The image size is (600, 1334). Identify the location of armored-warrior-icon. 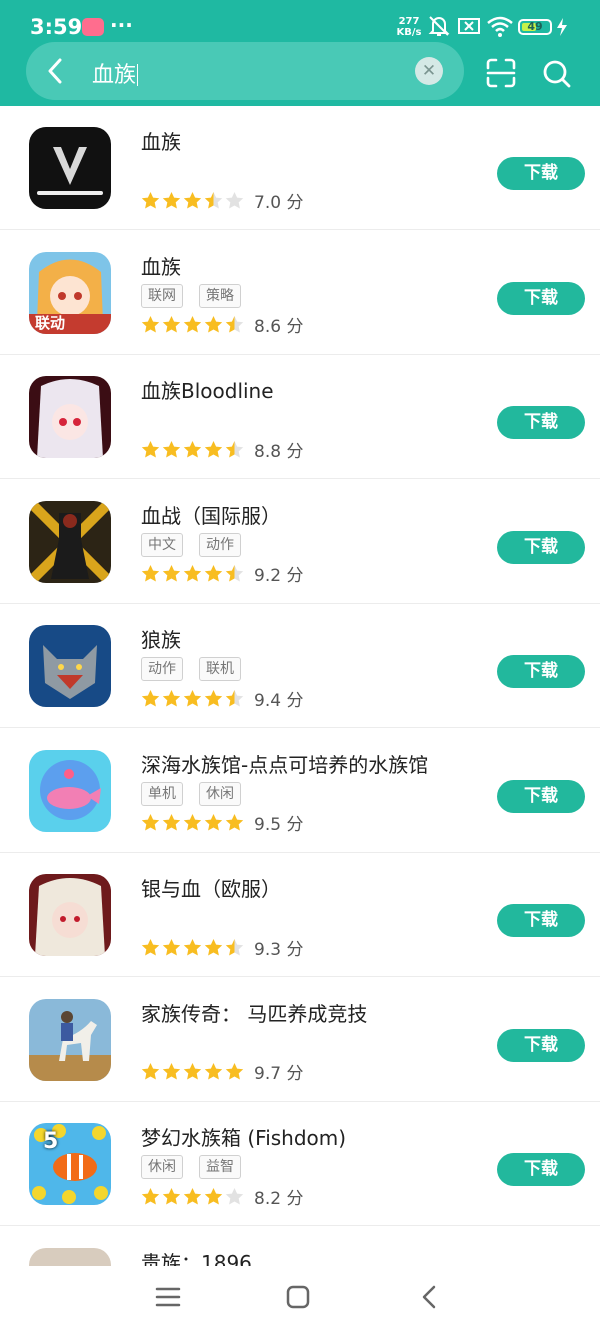
(70, 541).